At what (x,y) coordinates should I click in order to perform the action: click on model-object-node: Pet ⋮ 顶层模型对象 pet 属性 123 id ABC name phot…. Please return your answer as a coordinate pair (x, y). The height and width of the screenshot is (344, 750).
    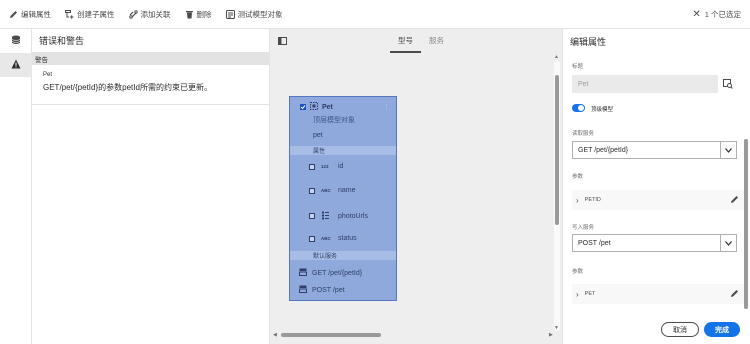
    Looking at the image, I should click on (343, 198).